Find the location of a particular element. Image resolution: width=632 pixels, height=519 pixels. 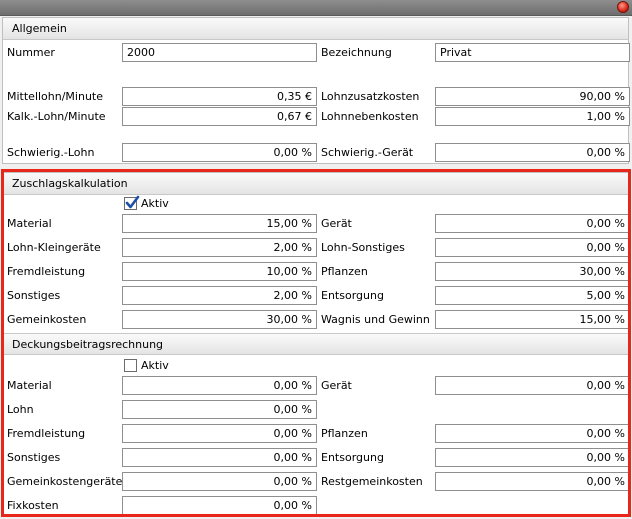

section-header-deckung: Deckungsbeitragsrechnung is located at coordinates (315, 344).